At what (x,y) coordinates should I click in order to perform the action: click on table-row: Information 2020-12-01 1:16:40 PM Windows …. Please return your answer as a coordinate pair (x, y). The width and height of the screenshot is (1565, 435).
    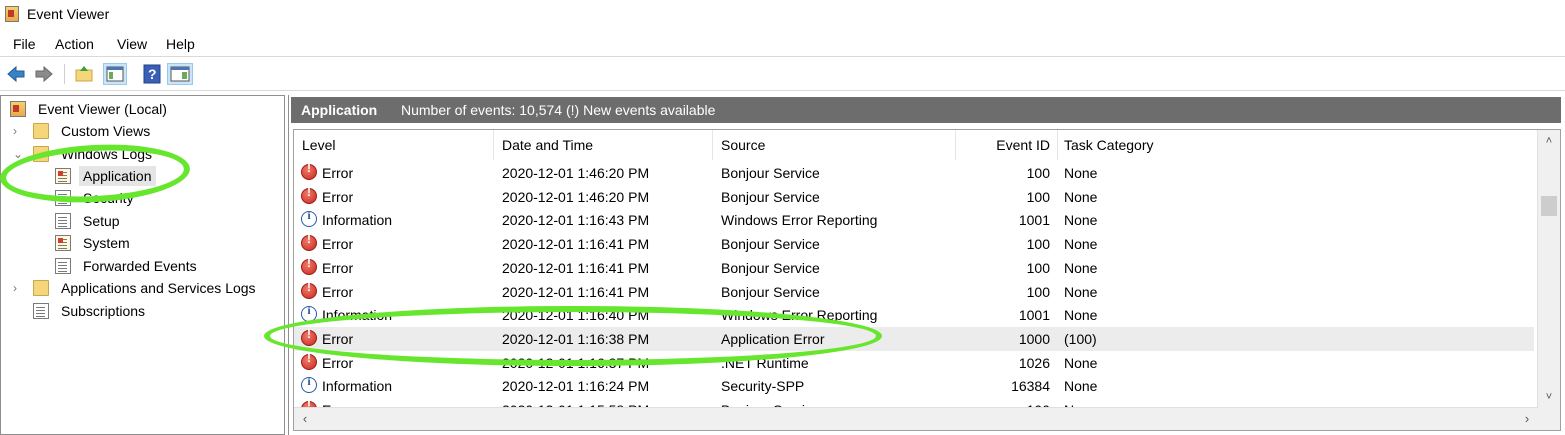
    Looking at the image, I should click on (914, 315).